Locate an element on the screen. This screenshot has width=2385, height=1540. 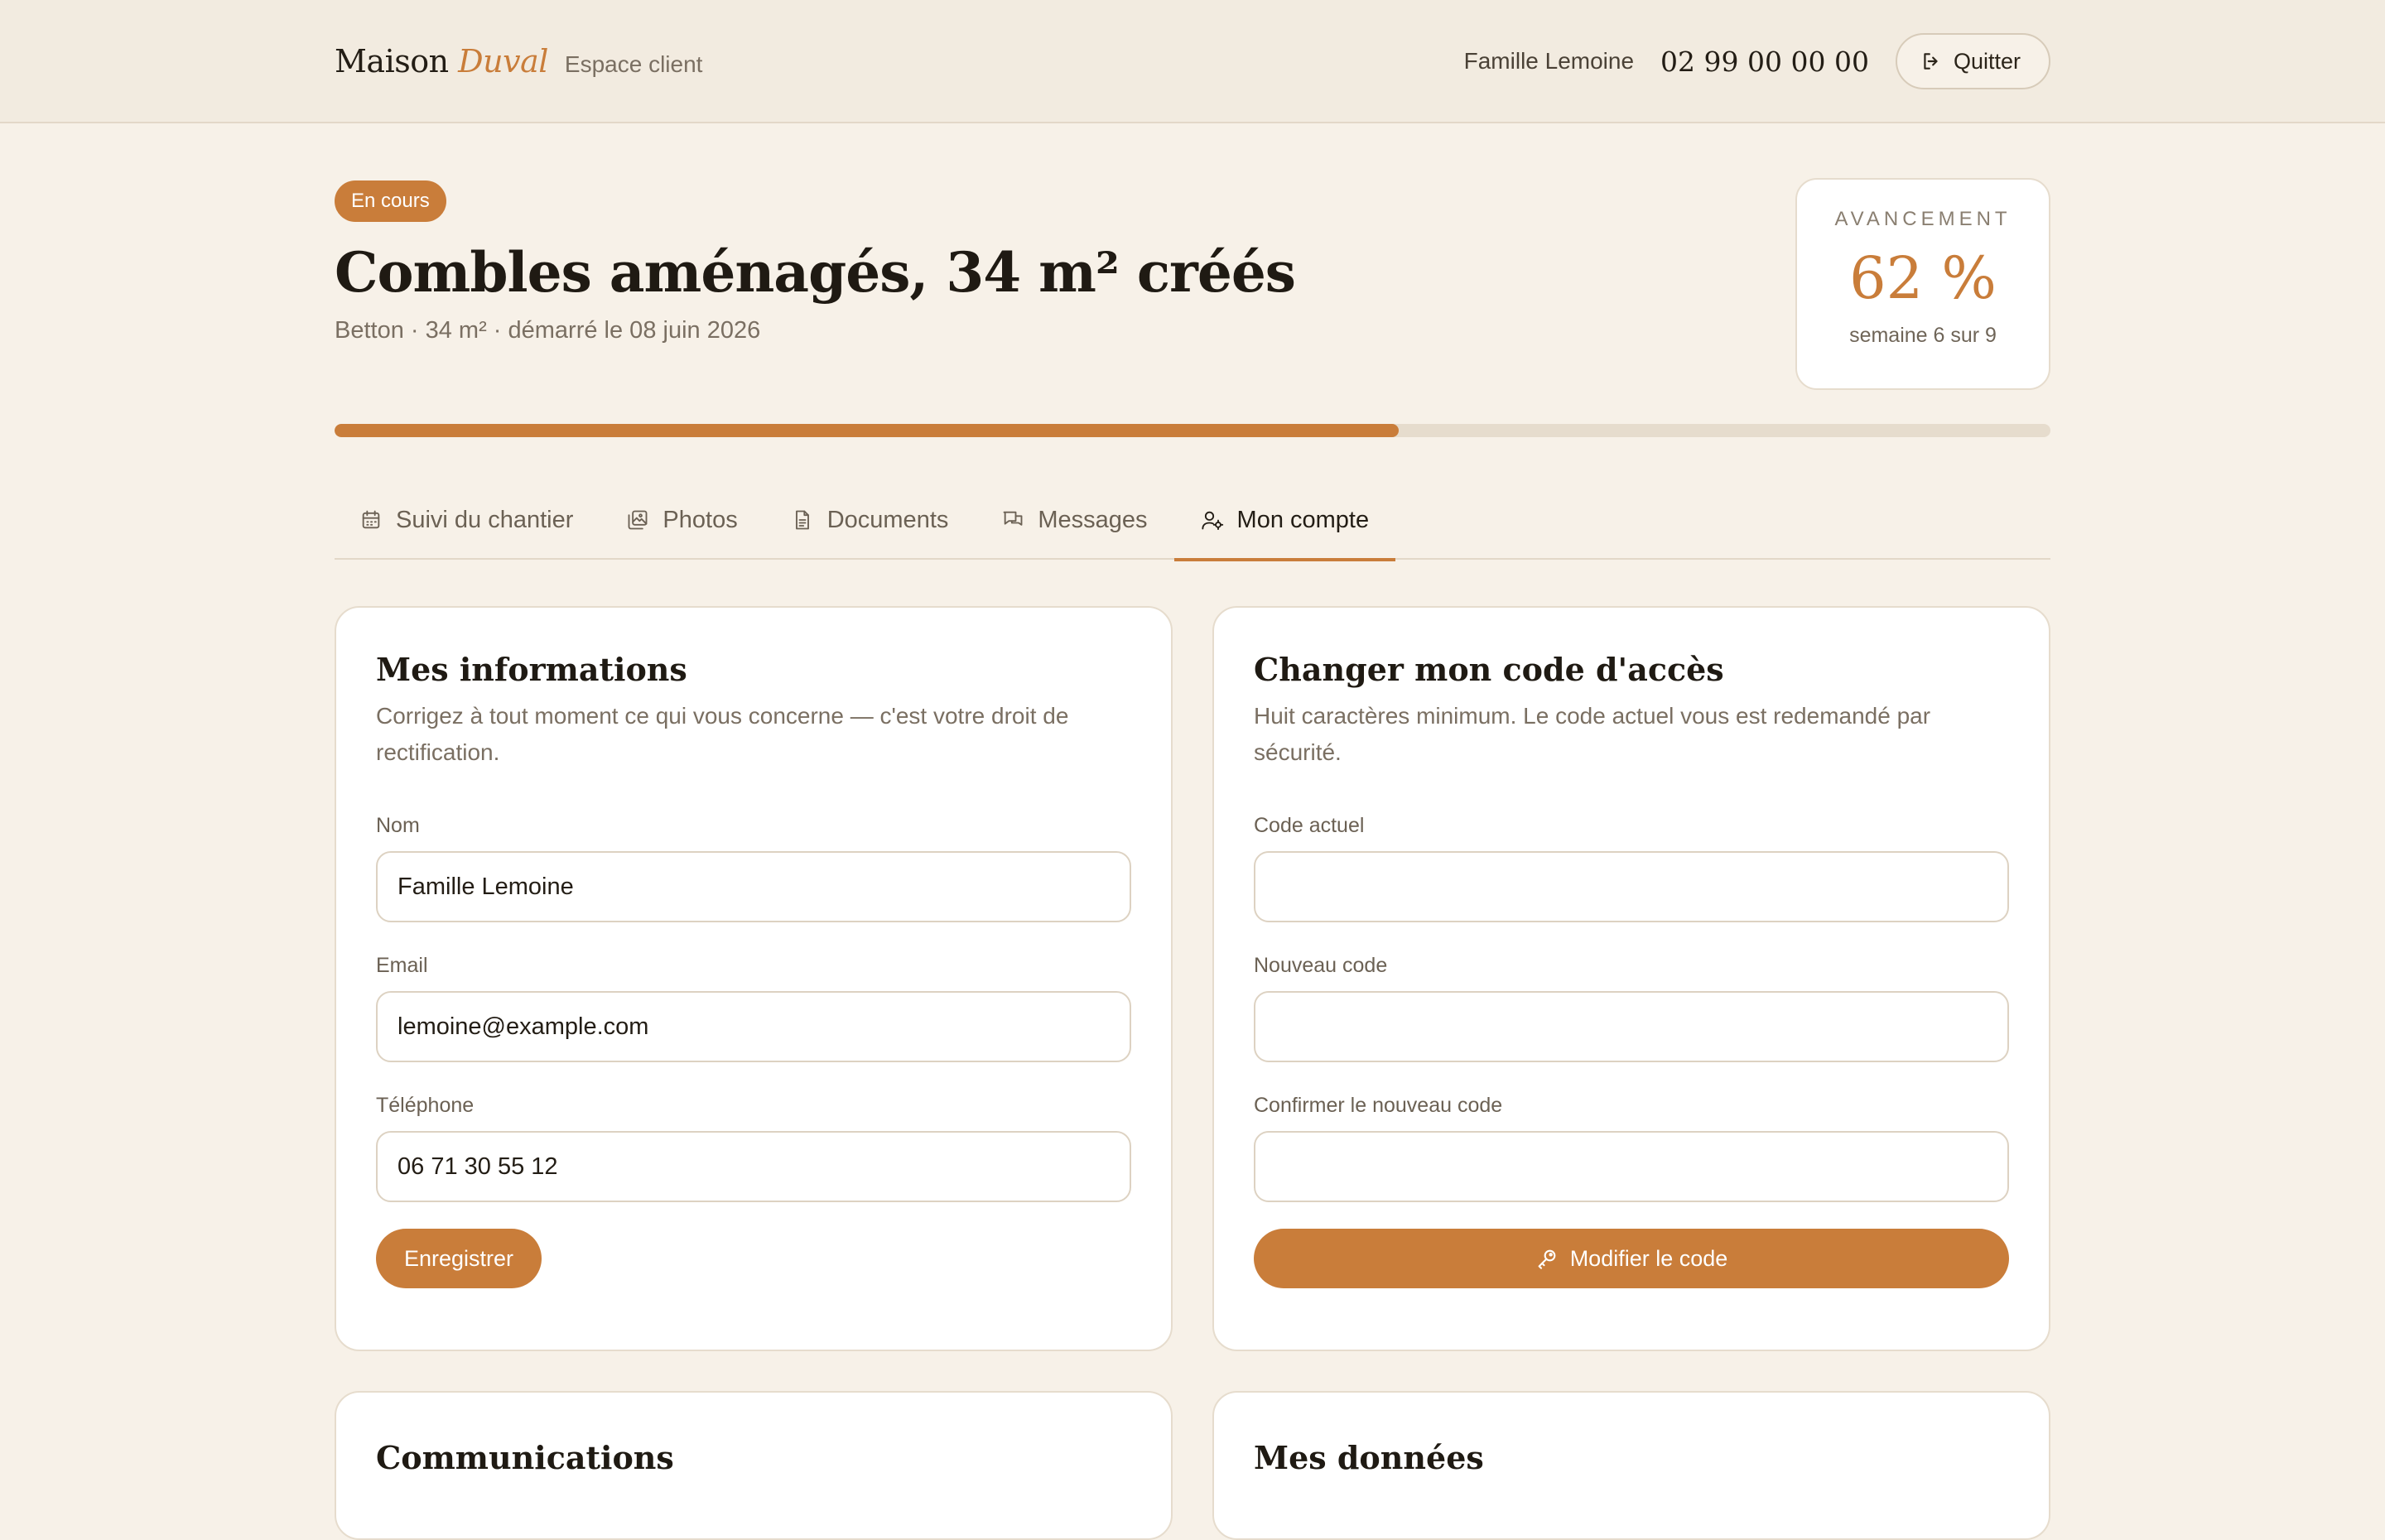
user-settings-icon is located at coordinates (1212, 521).